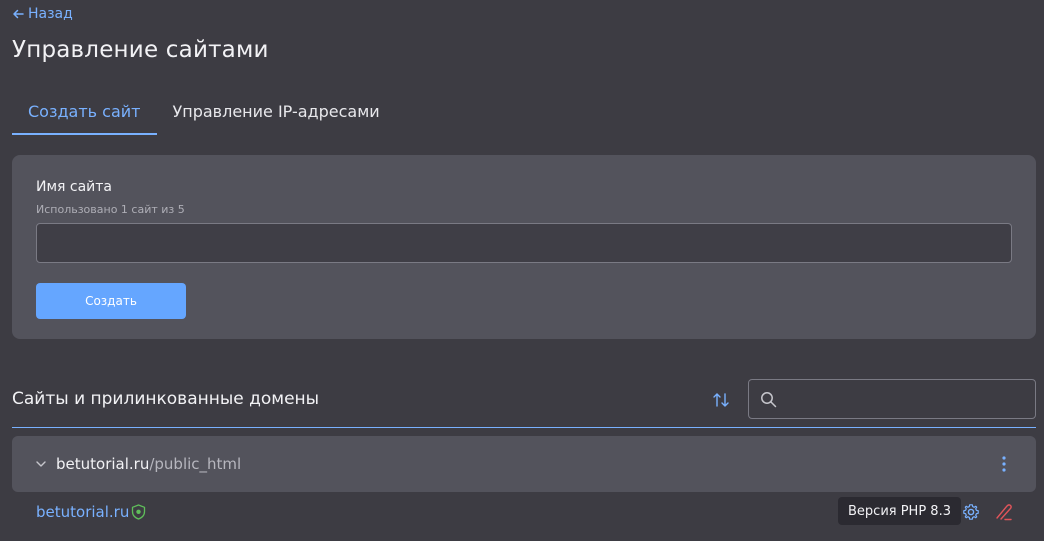 This screenshot has width=1044, height=541. What do you see at coordinates (111, 301) in the screenshot?
I see `create-button: Создать` at bounding box center [111, 301].